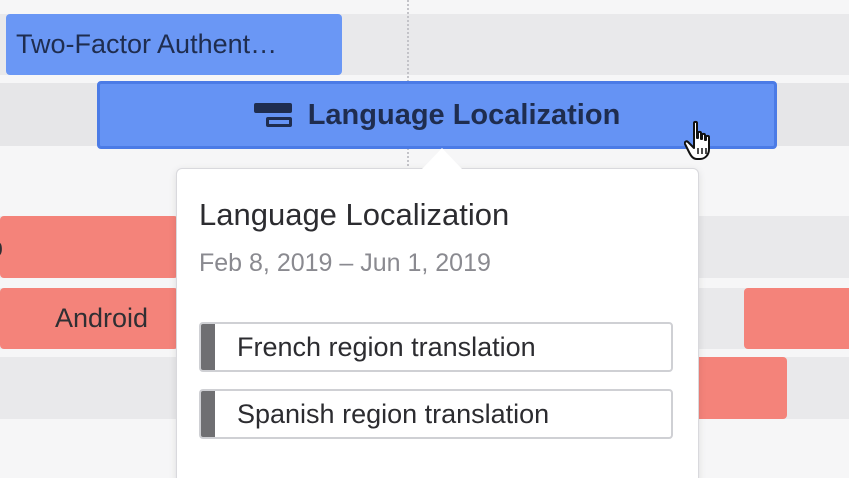  What do you see at coordinates (697, 140) in the screenshot?
I see `hand-pointer-cursor-icon` at bounding box center [697, 140].